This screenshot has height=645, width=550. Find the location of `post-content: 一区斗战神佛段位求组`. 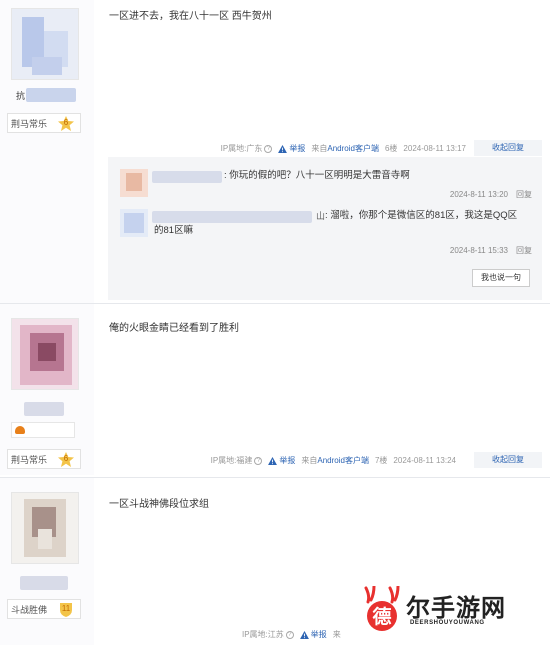

post-content: 一区斗战神佛段位求组 is located at coordinates (159, 504).